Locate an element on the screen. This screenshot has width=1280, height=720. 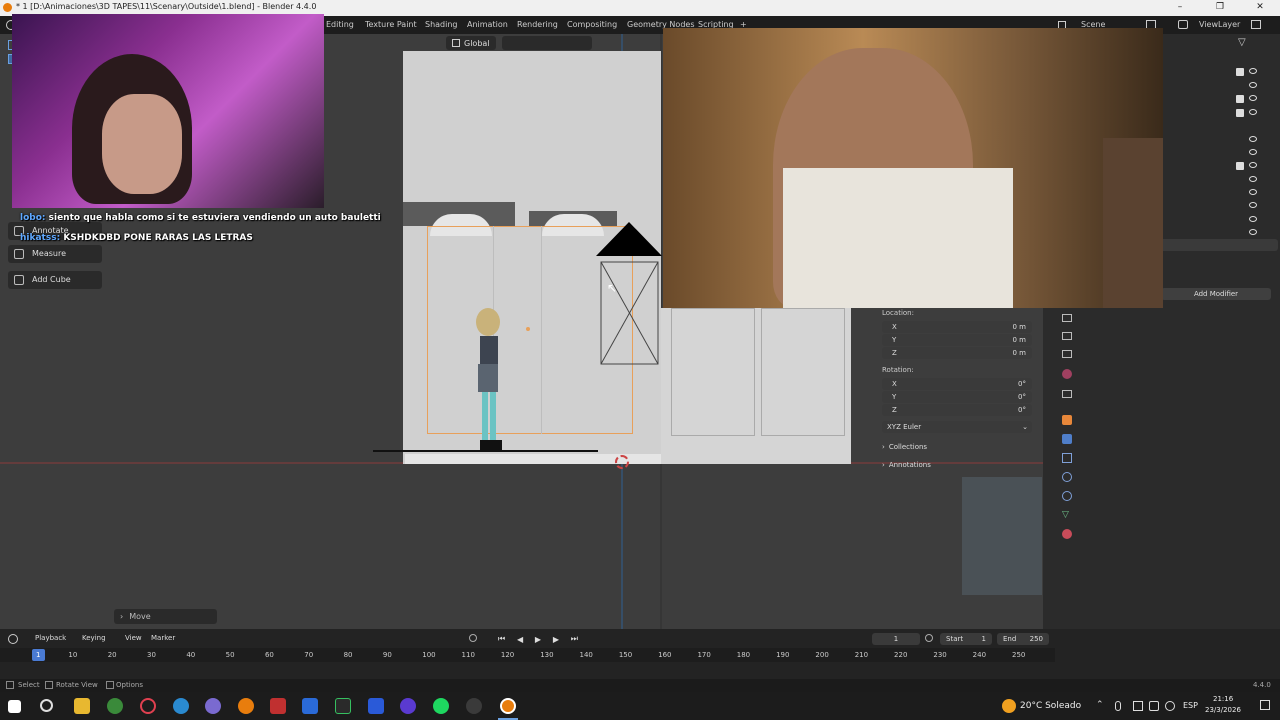
edge-icon is located at coordinates (181, 706).